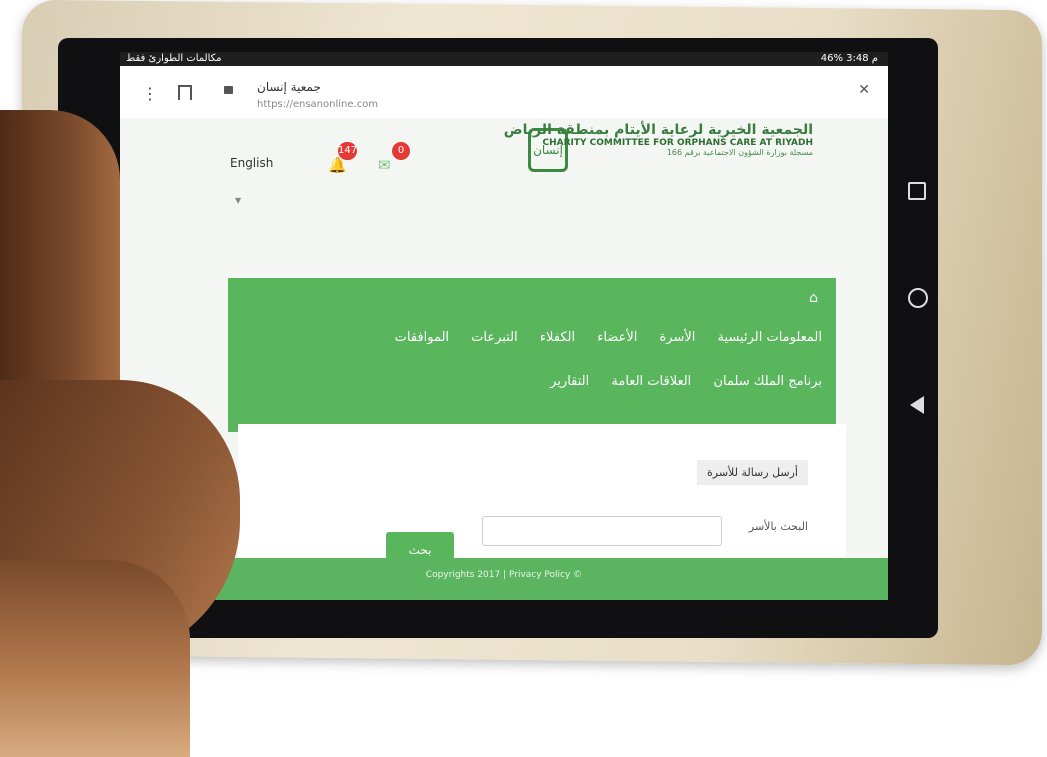 The width and height of the screenshot is (1047, 757). I want to click on menu-item-family: الأسرة, so click(678, 337).